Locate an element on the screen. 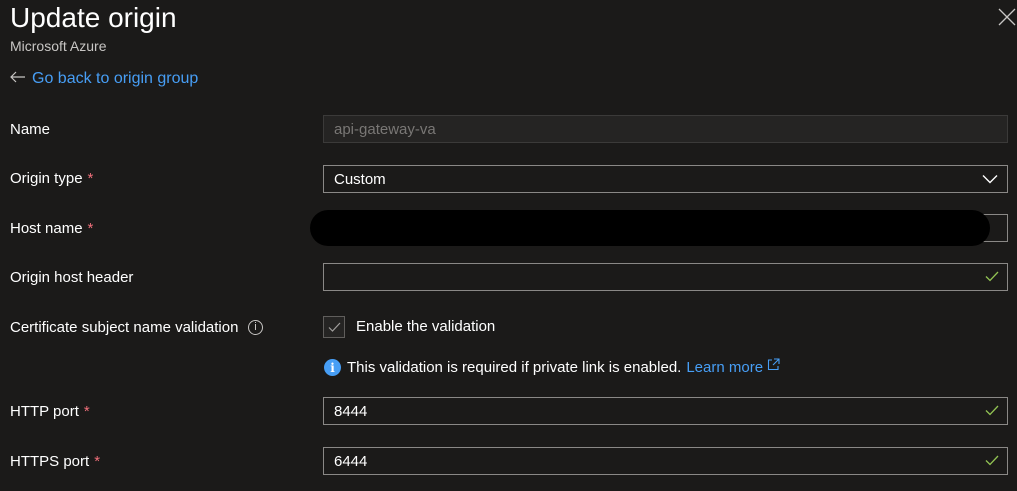  page-subtitle: Microsoft Azure is located at coordinates (58, 46).